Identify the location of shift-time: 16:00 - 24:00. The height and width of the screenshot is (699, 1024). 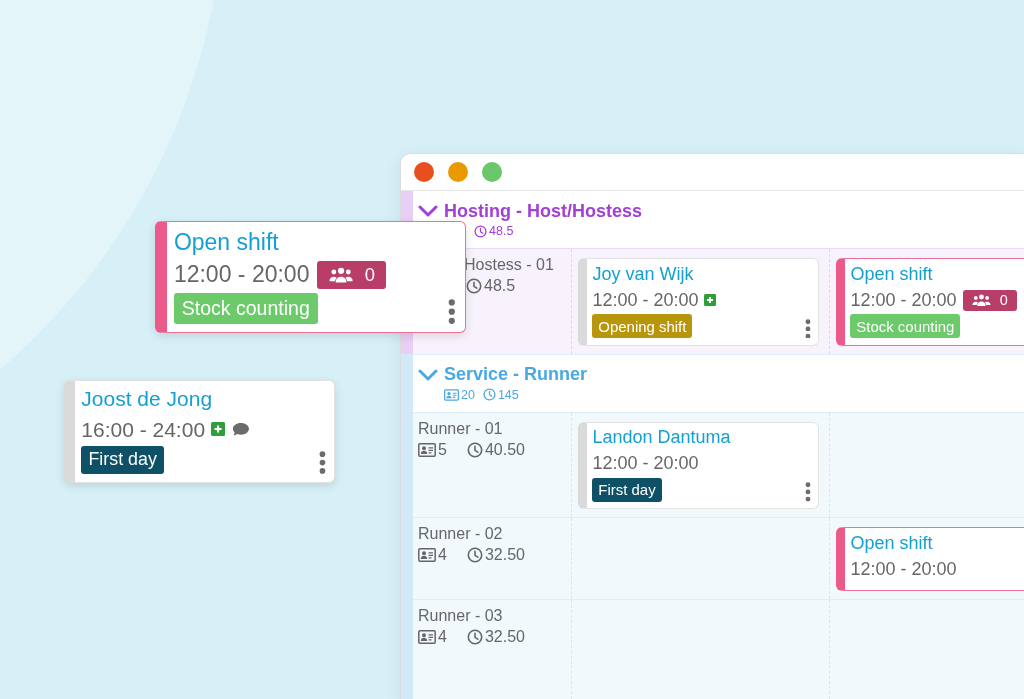
(143, 429).